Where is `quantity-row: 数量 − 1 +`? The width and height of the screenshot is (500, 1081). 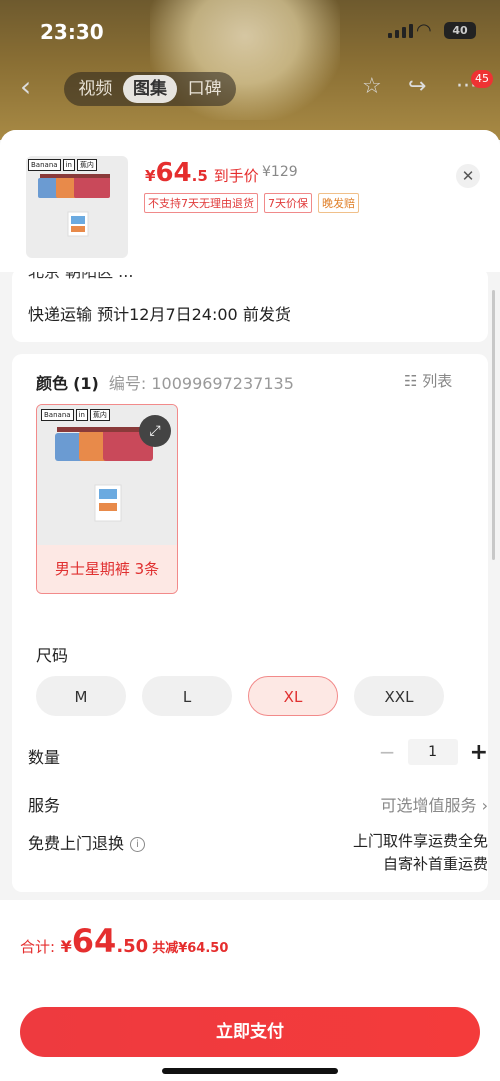 quantity-row: 数量 − 1 + is located at coordinates (258, 753).